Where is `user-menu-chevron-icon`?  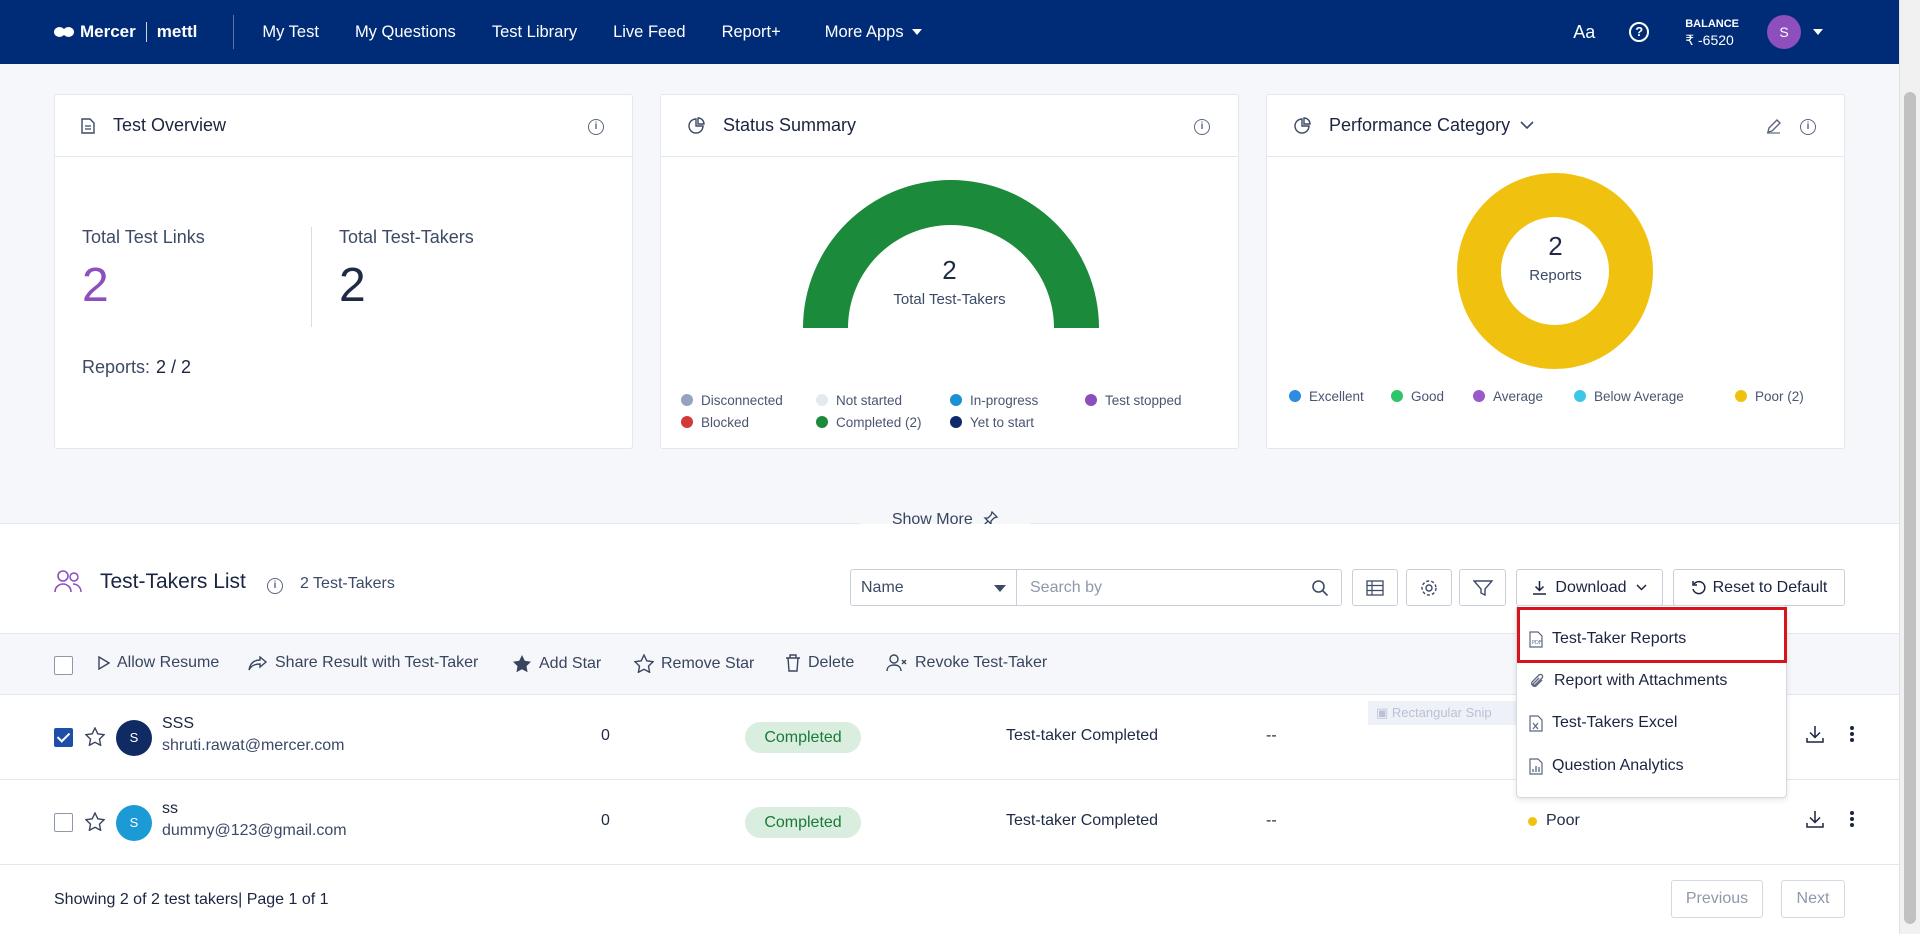 user-menu-chevron-icon is located at coordinates (1818, 32).